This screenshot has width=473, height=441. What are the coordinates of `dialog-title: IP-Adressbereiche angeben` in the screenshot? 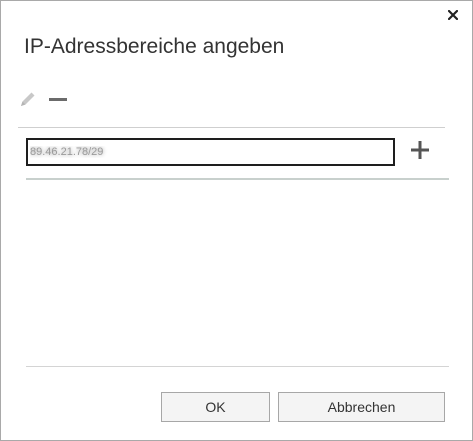 It's located at (154, 46).